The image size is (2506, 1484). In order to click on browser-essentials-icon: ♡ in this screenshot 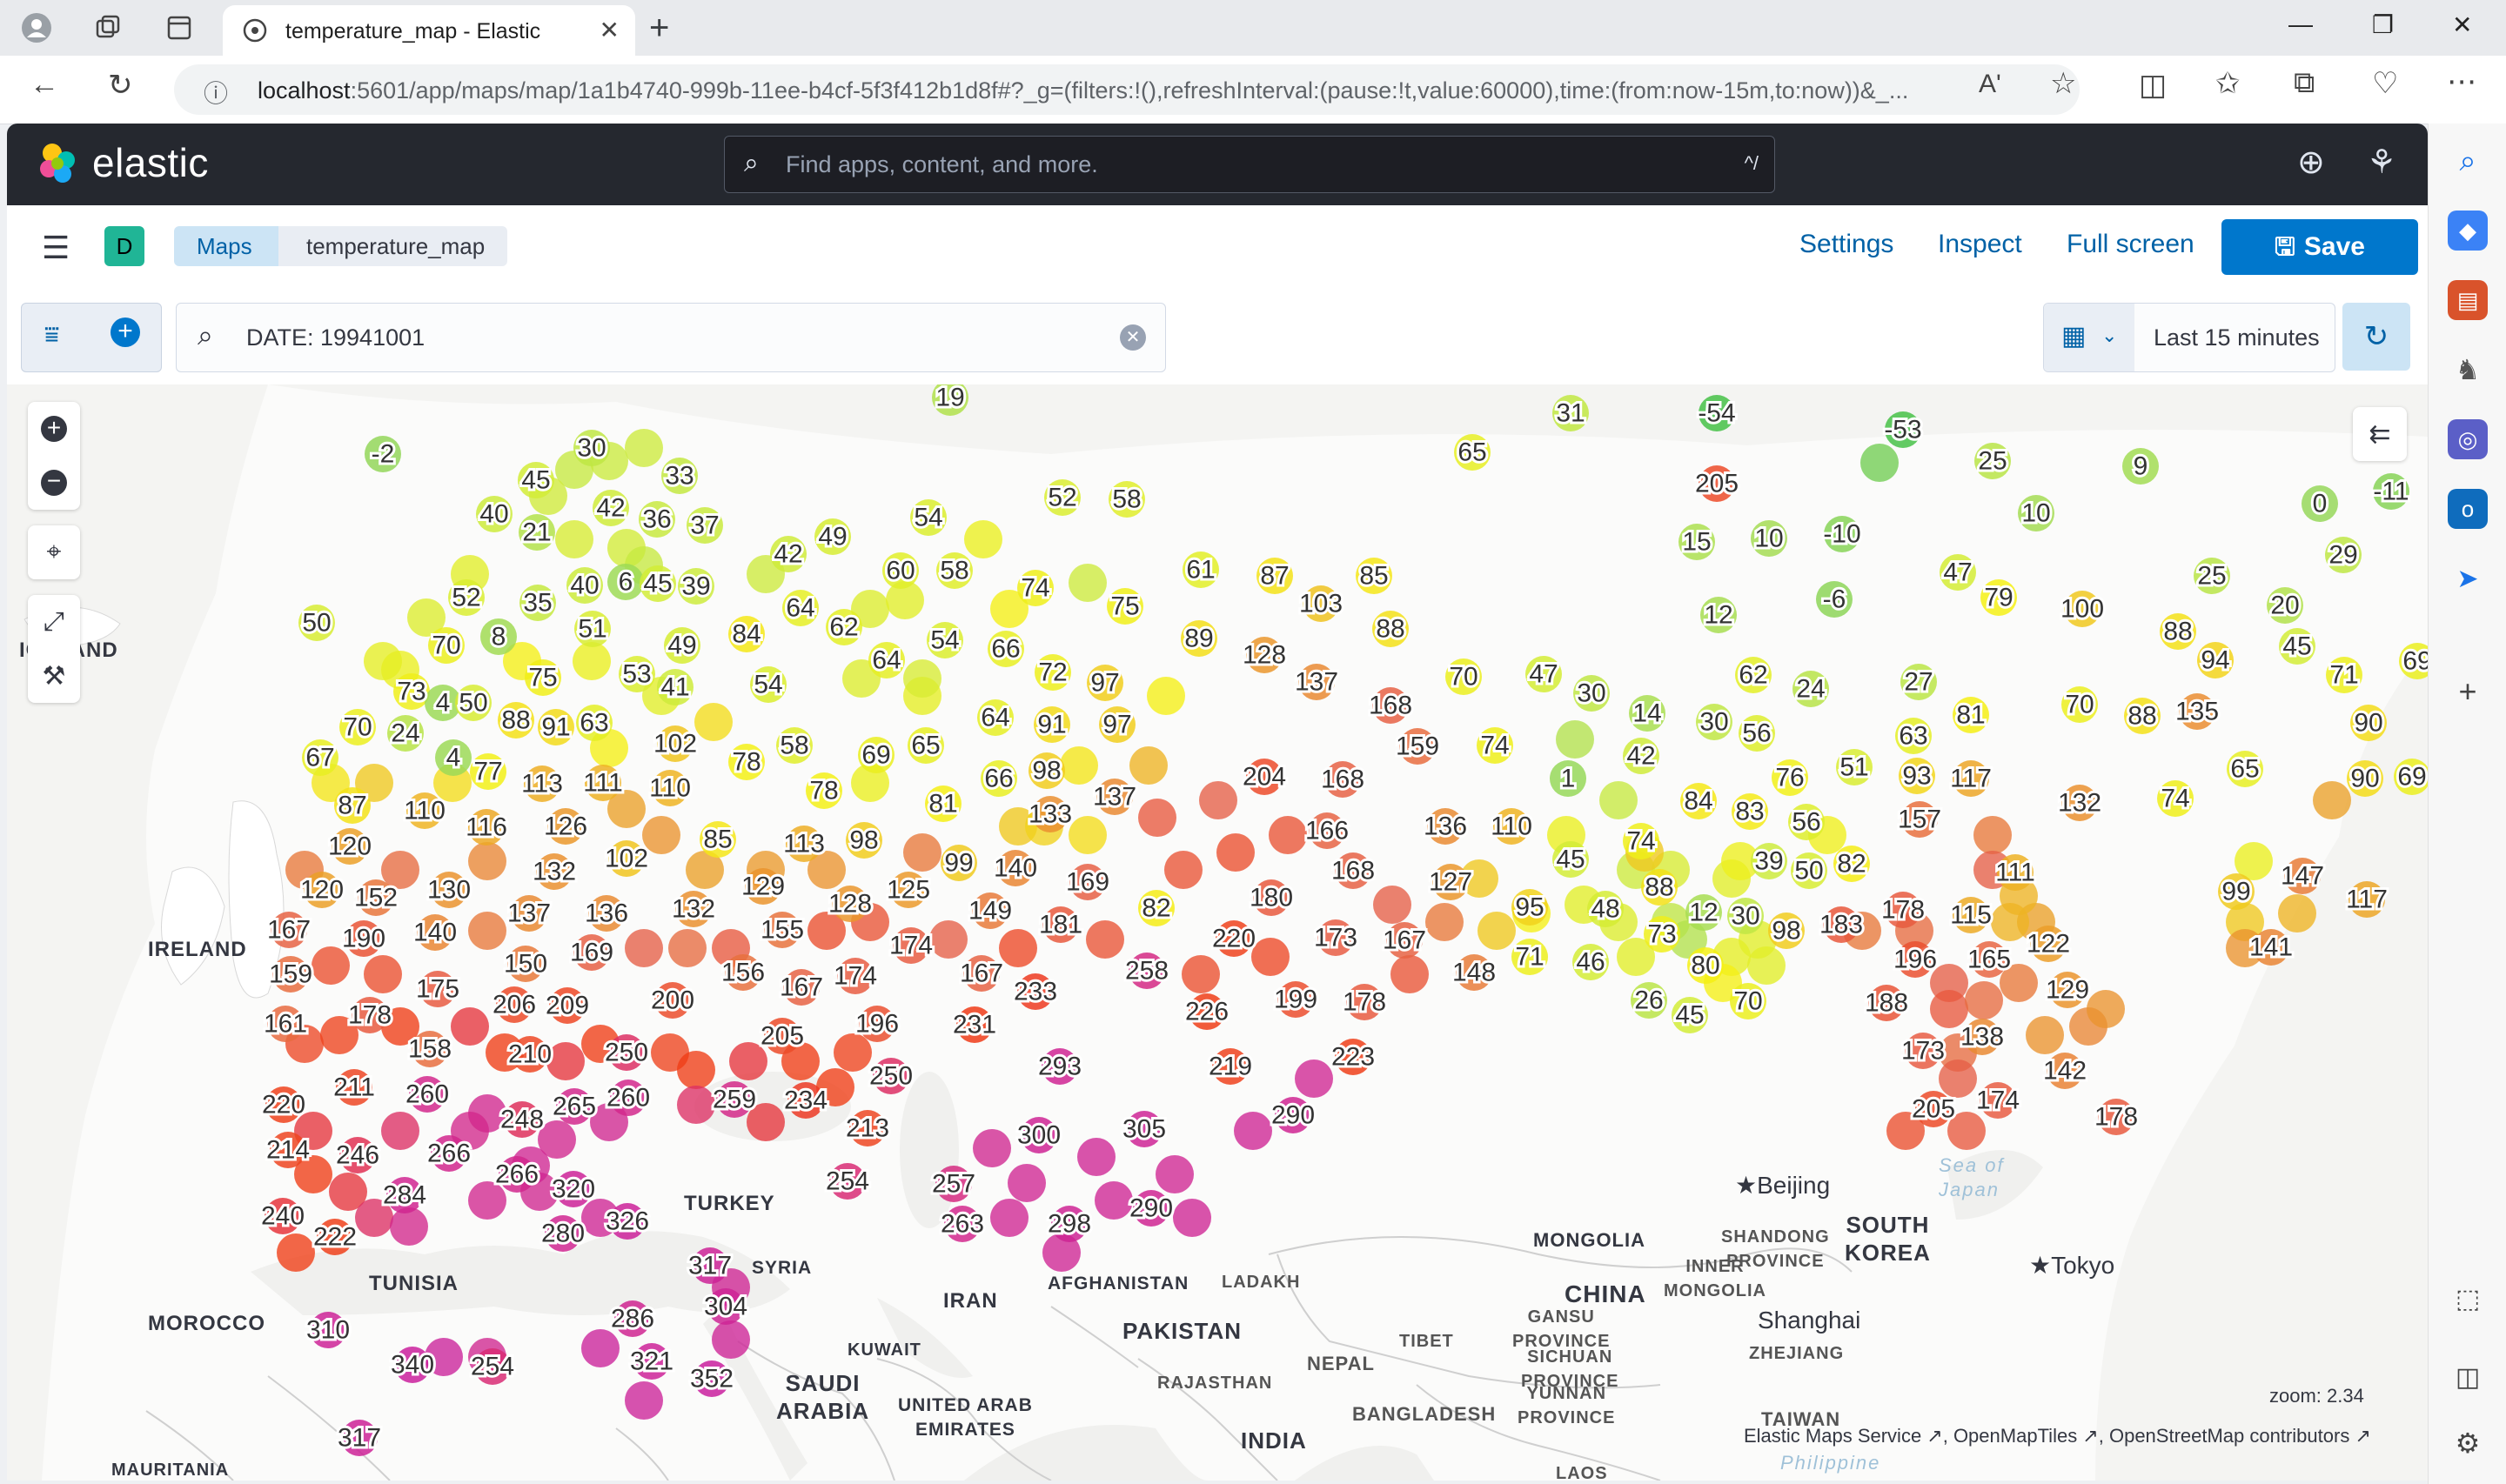, I will do `click(2385, 83)`.